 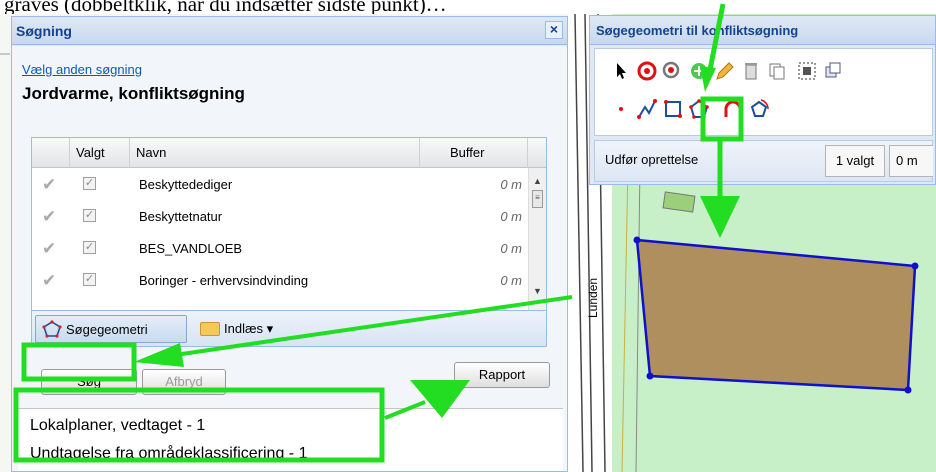 What do you see at coordinates (51, 153) in the screenshot?
I see `grid-header-check` at bounding box center [51, 153].